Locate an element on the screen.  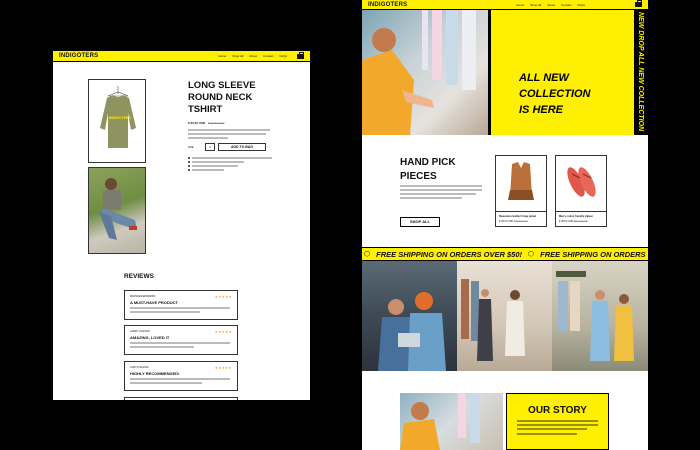
our-story-photo is located at coordinates (451, 421).